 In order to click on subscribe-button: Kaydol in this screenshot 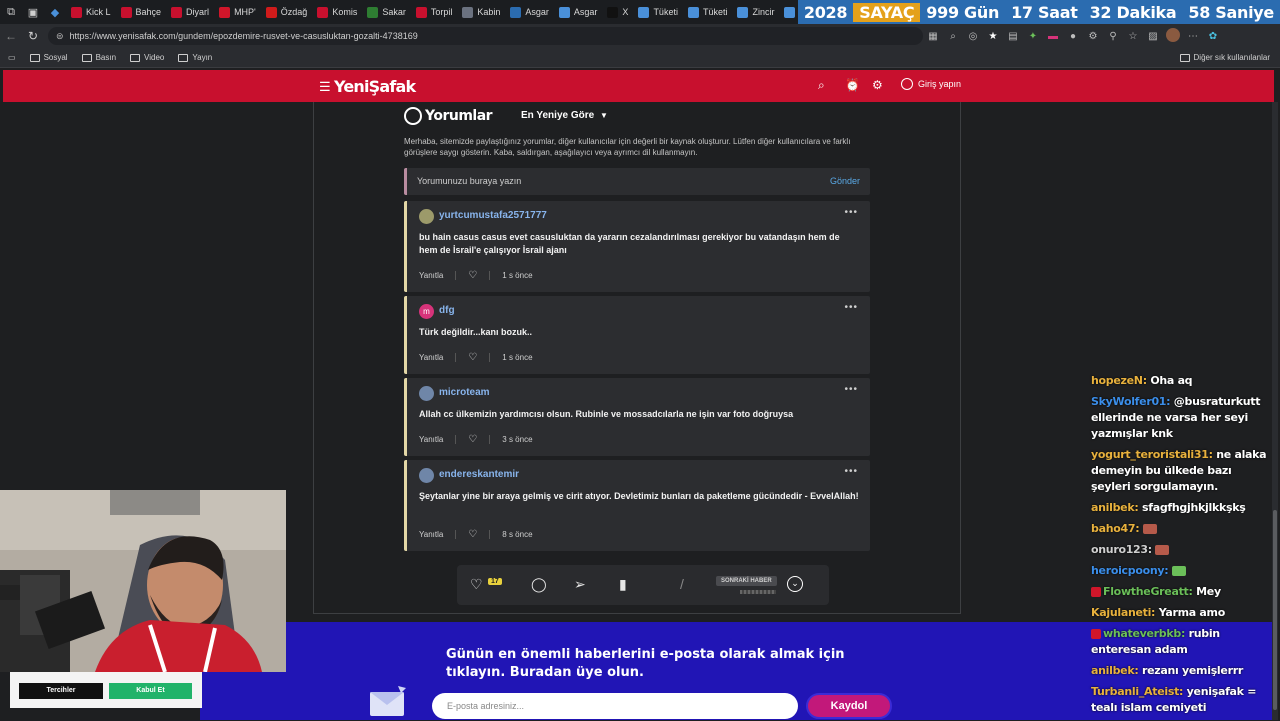, I will do `click(849, 706)`.